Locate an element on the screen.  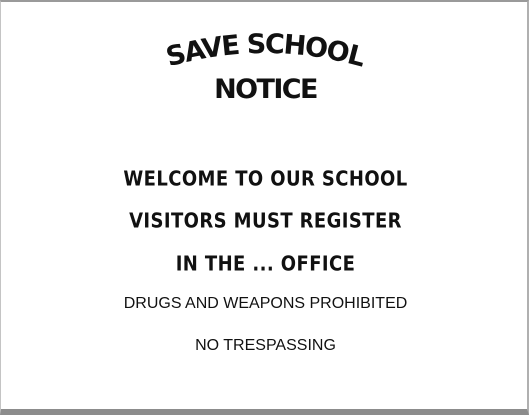
title-line-1-text: SAVE SCHOOL is located at coordinates (266, 51).